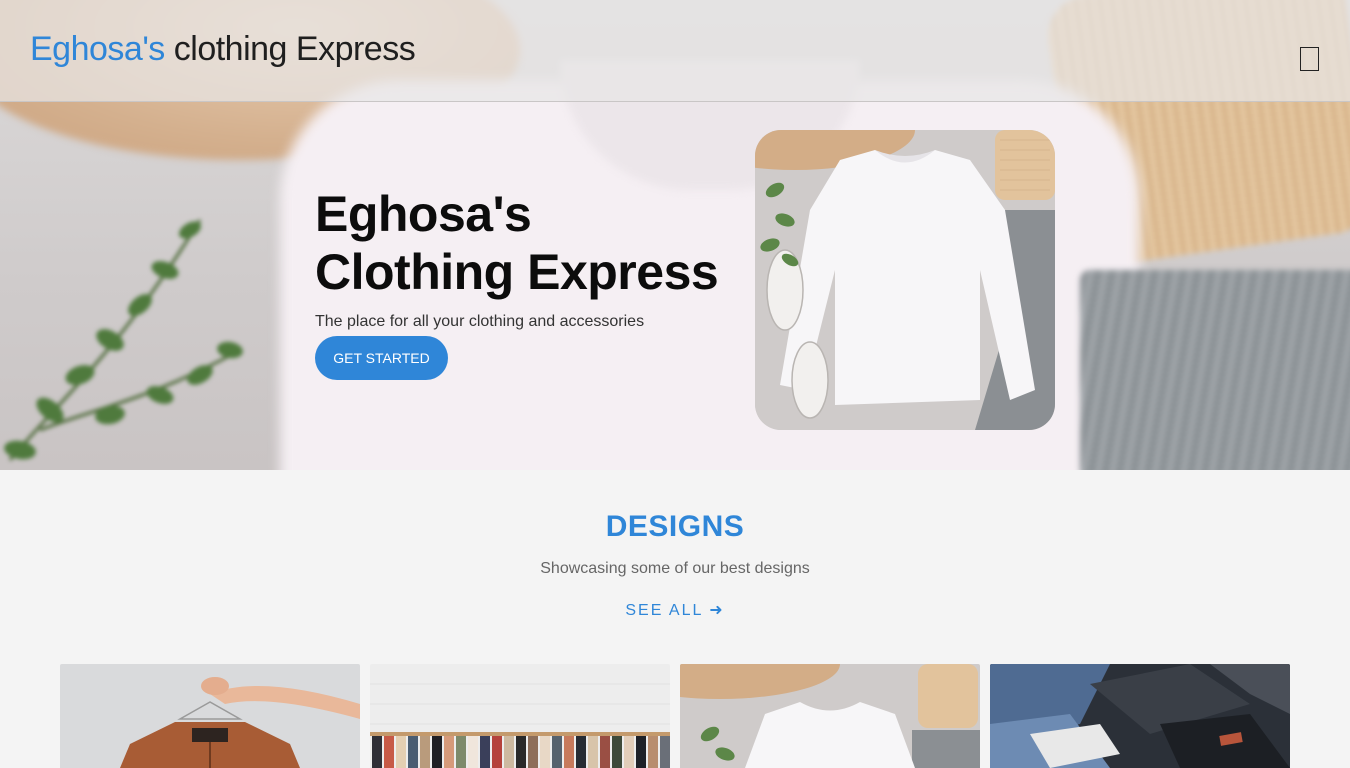  I want to click on designs-subtitle: Showcasing some of our best designs, so click(675, 568).